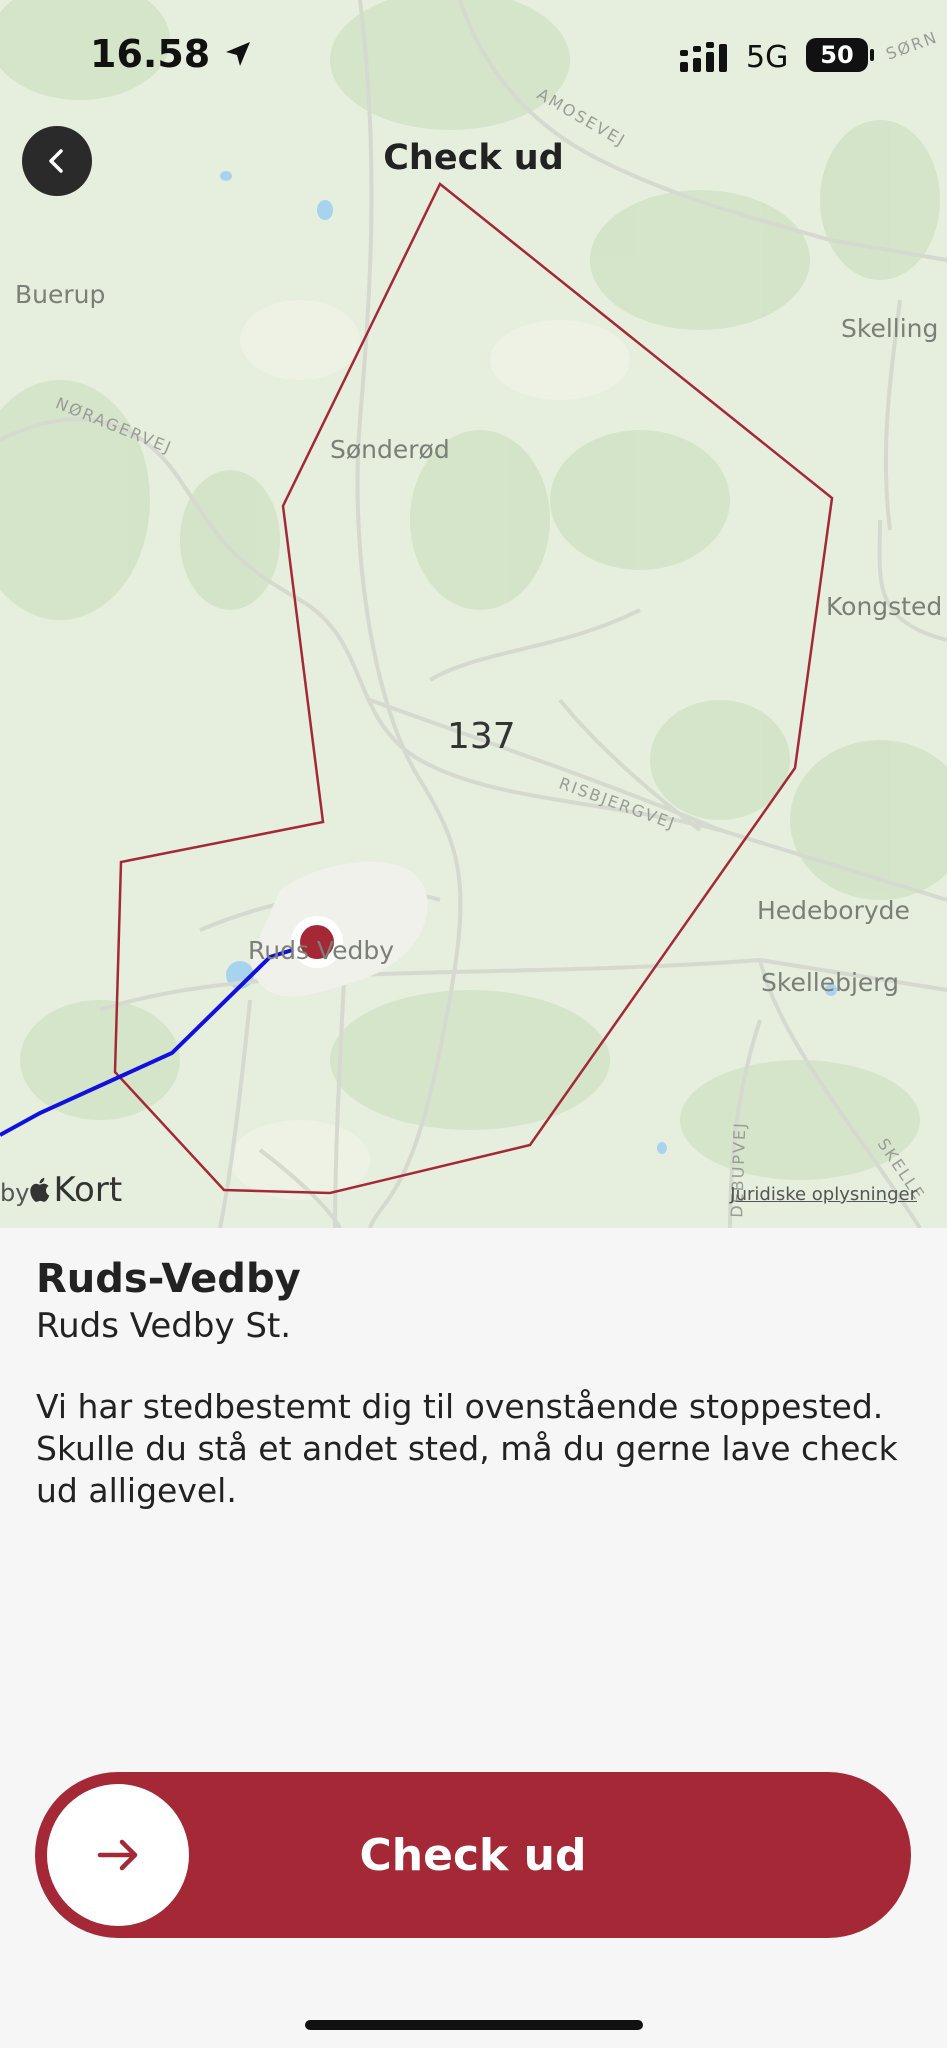  I want to click on page-title: Check ud, so click(473, 158).